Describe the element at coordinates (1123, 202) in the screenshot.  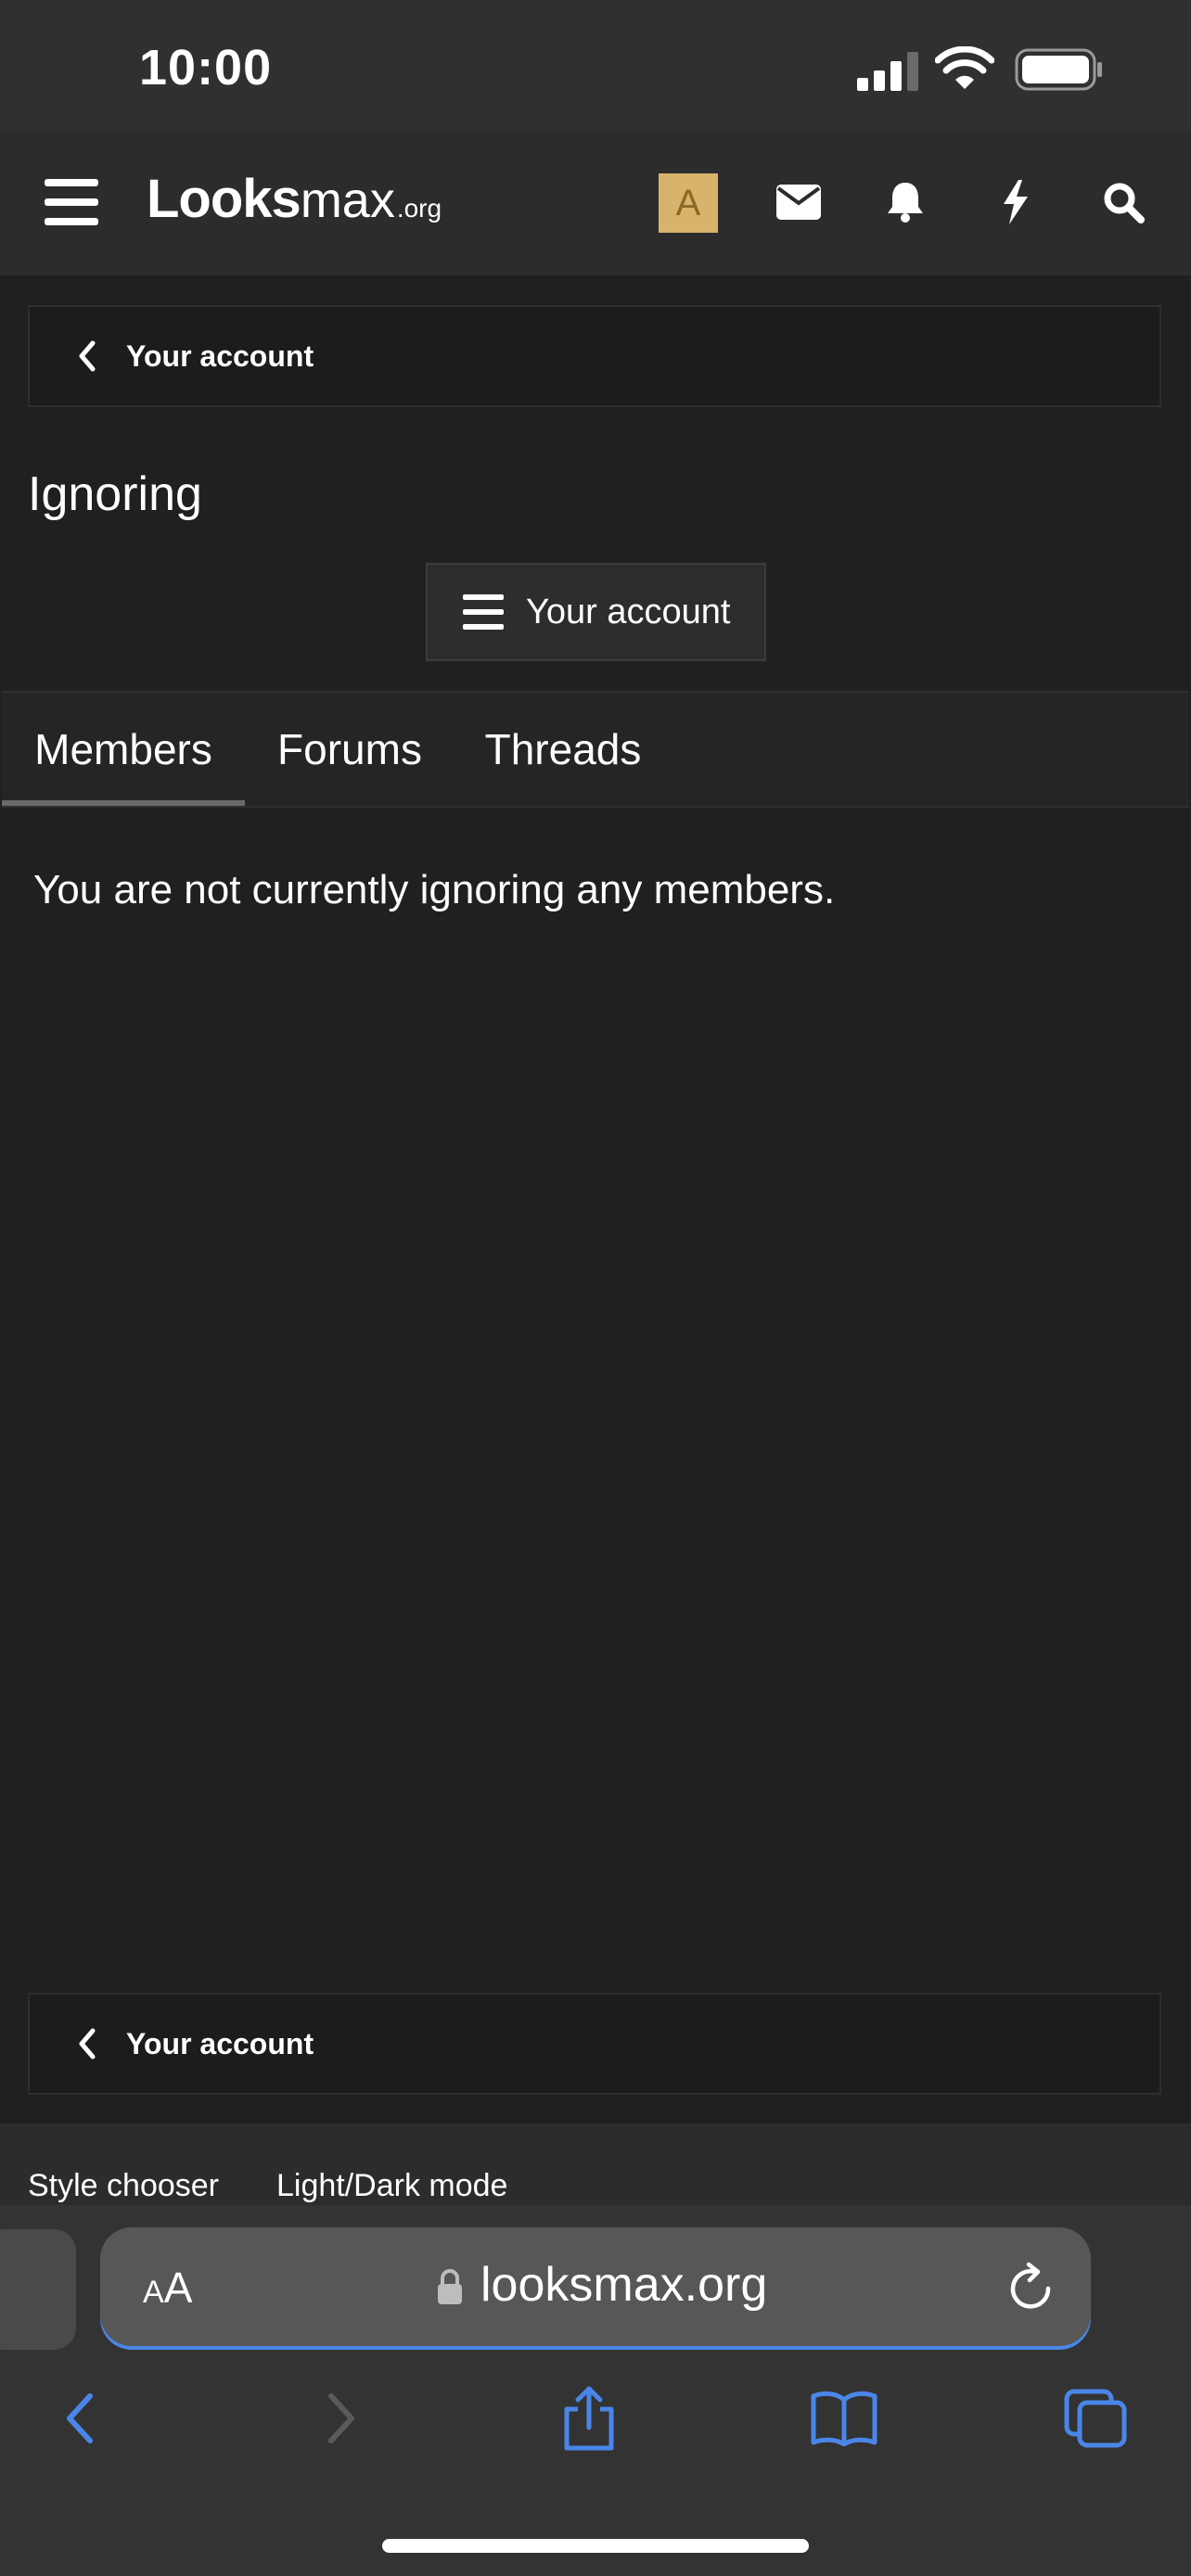
I see `search-icon` at that location.